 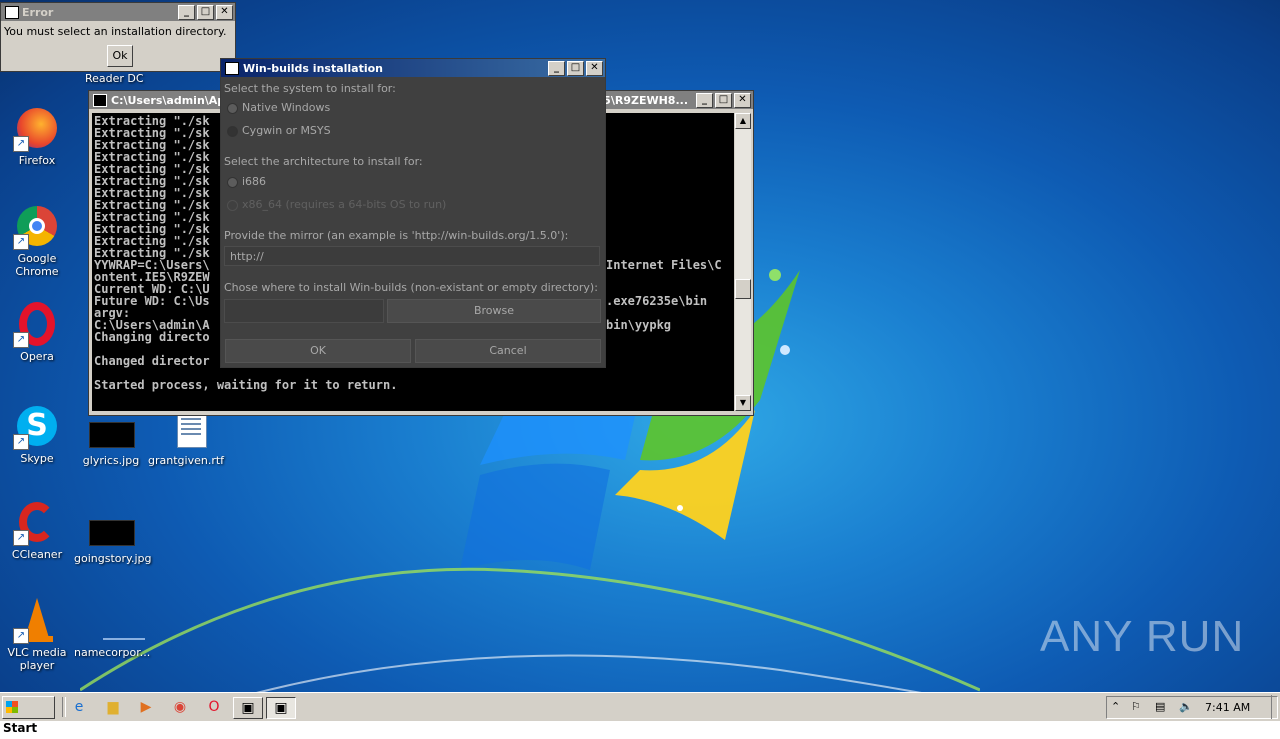 What do you see at coordinates (37, 458) in the screenshot?
I see `desktop-icon-label: Skype` at bounding box center [37, 458].